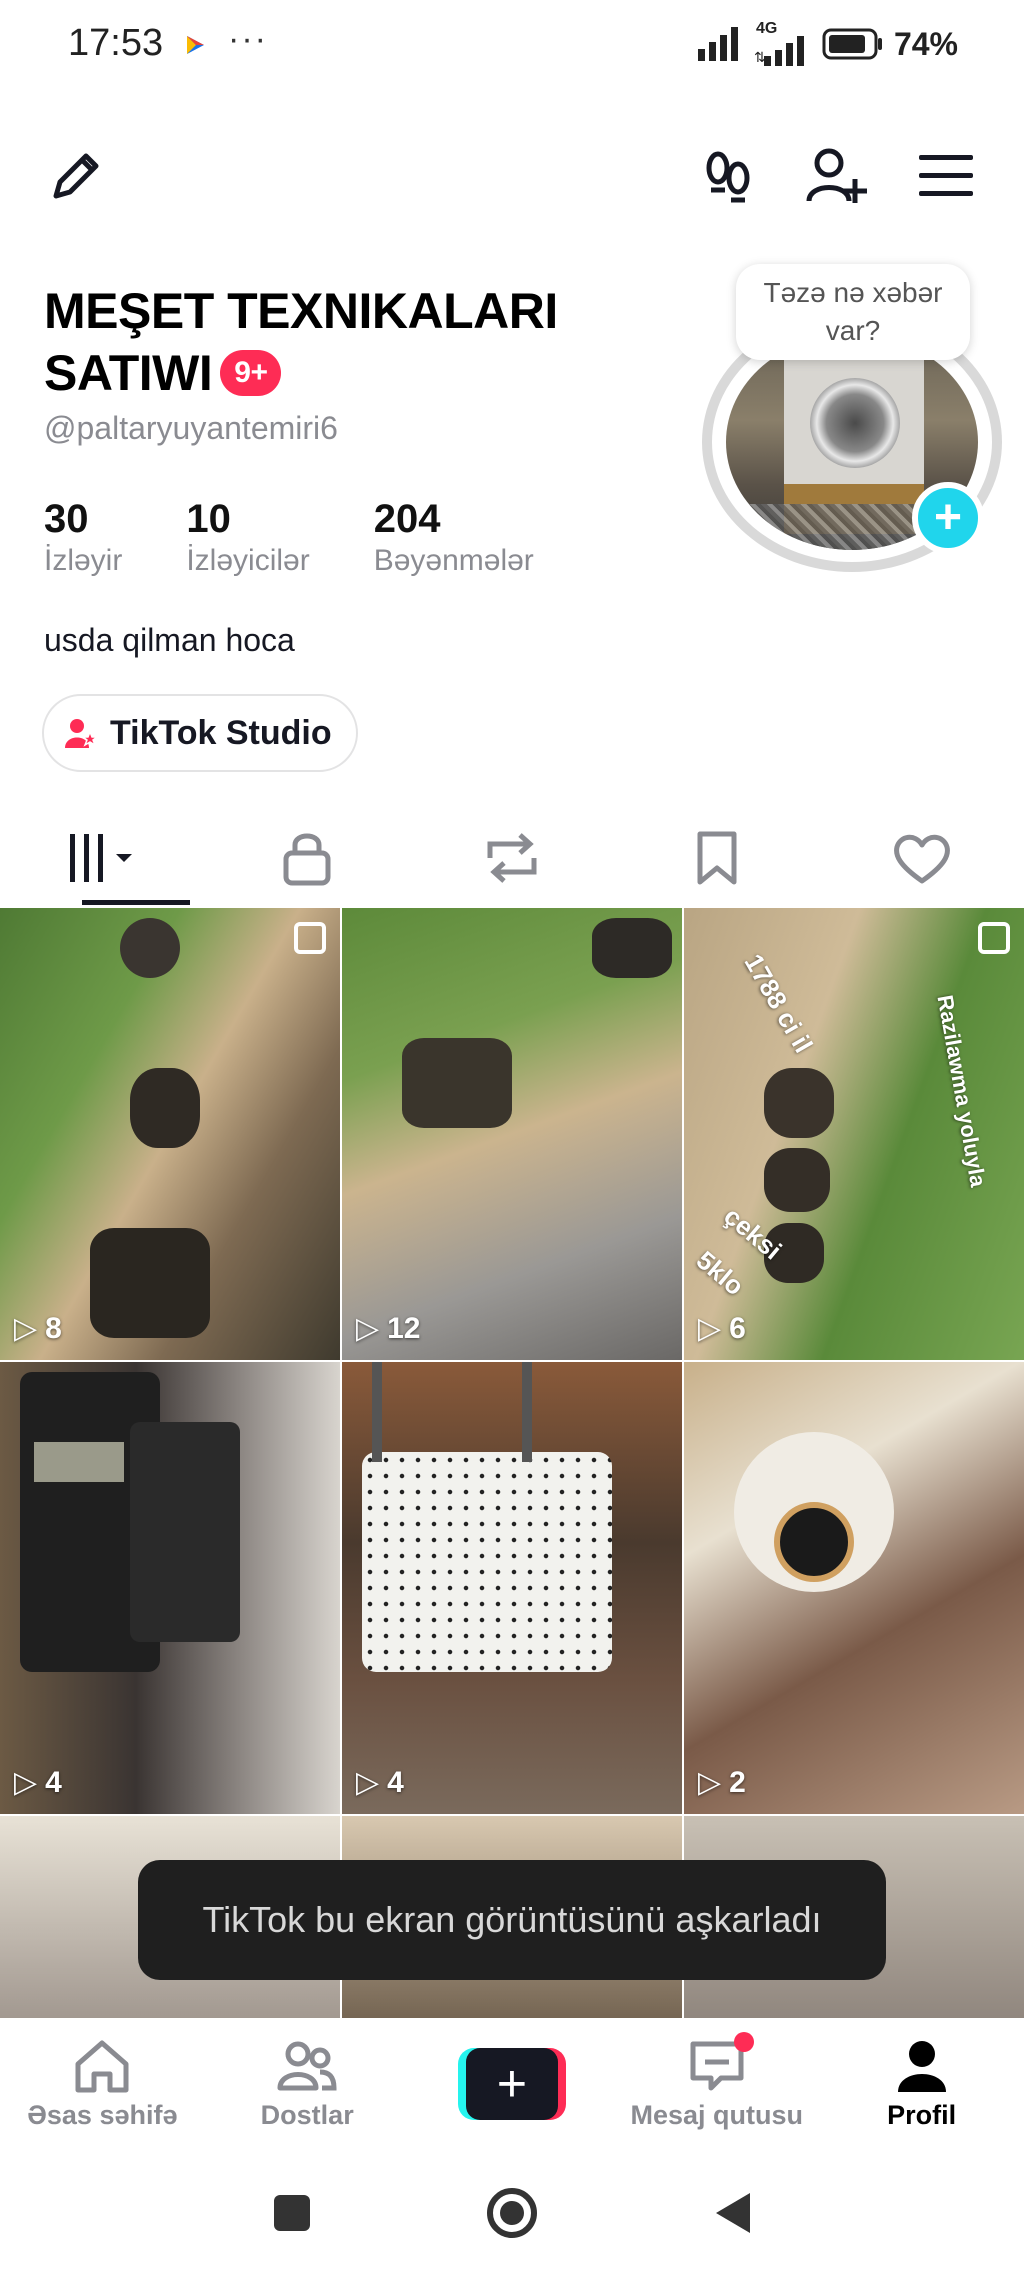 The image size is (1024, 2276). Describe the element at coordinates (737, 1782) in the screenshot. I see `view-count-value: 2` at that location.